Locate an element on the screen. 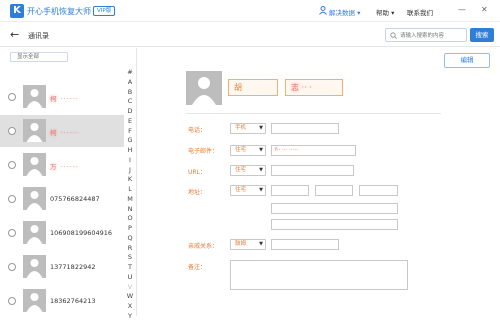  alphabet-letter: S is located at coordinates (130, 258).